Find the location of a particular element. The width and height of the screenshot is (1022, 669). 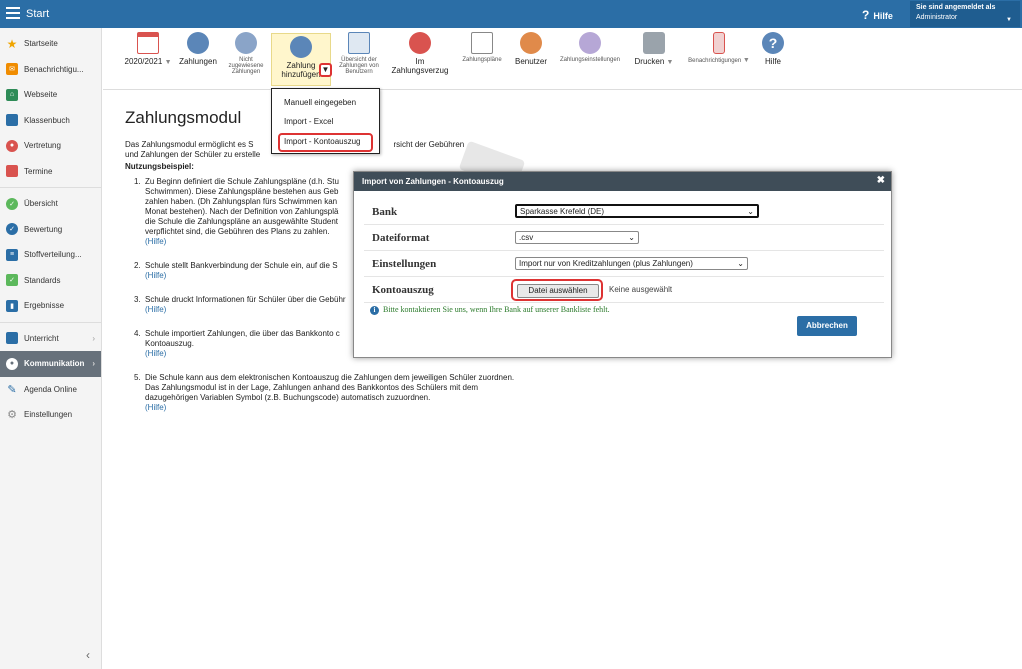

users-button: Benutzer is located at coordinates (531, 49).